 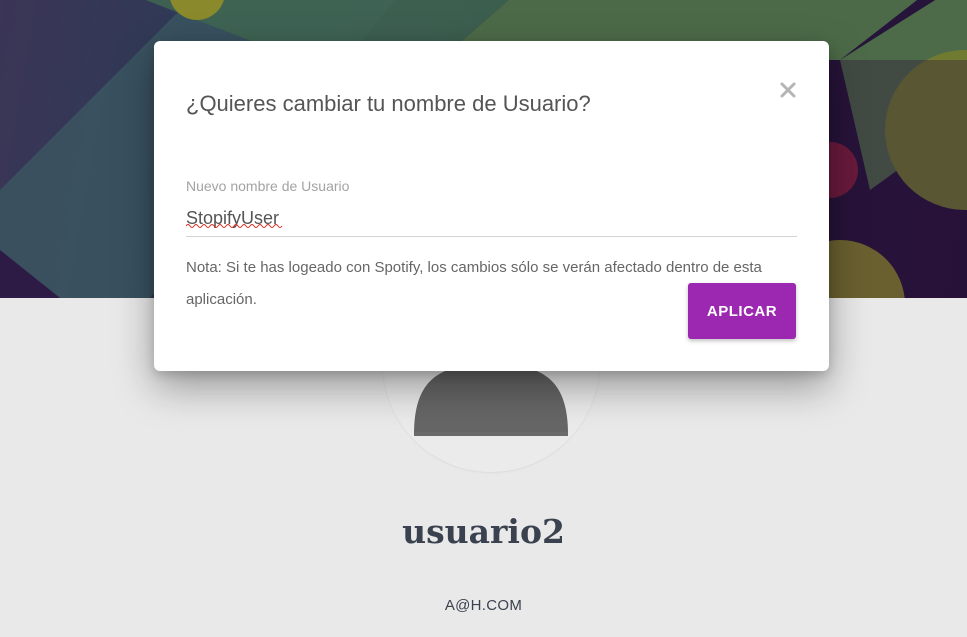 I want to click on close-button, so click(x=788, y=90).